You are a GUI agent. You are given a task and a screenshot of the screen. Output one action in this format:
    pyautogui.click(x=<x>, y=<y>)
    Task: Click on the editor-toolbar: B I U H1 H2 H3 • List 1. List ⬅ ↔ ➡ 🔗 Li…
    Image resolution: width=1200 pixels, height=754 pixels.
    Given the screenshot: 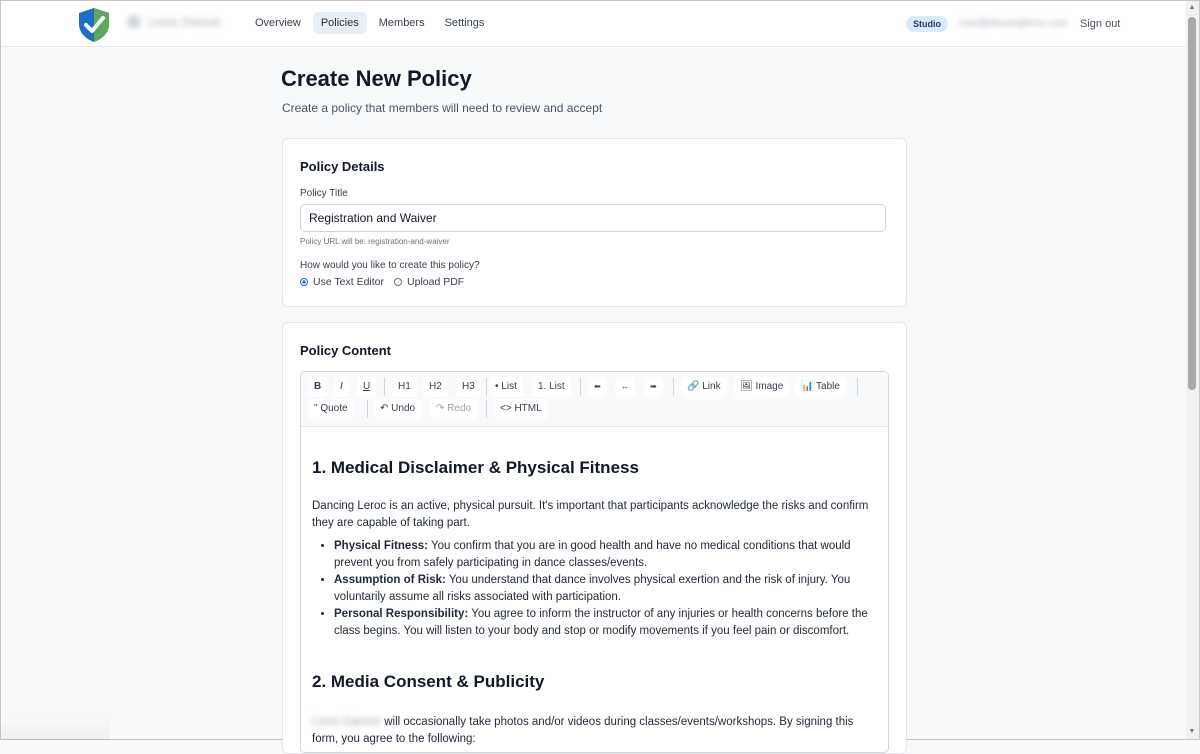 What is the action you would take?
    pyautogui.click(x=594, y=399)
    